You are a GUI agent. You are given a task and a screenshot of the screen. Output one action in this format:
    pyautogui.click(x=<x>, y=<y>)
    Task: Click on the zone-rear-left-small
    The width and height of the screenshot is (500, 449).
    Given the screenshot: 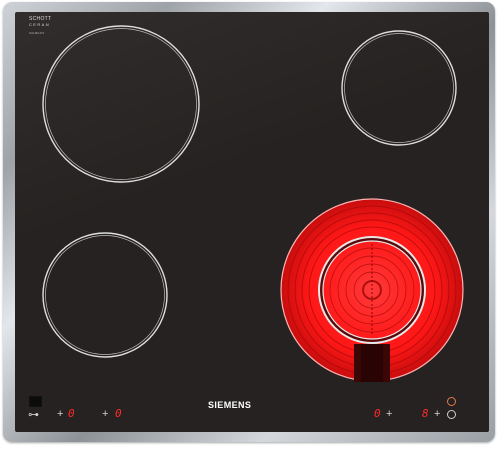 What is the action you would take?
    pyautogui.click(x=105, y=295)
    